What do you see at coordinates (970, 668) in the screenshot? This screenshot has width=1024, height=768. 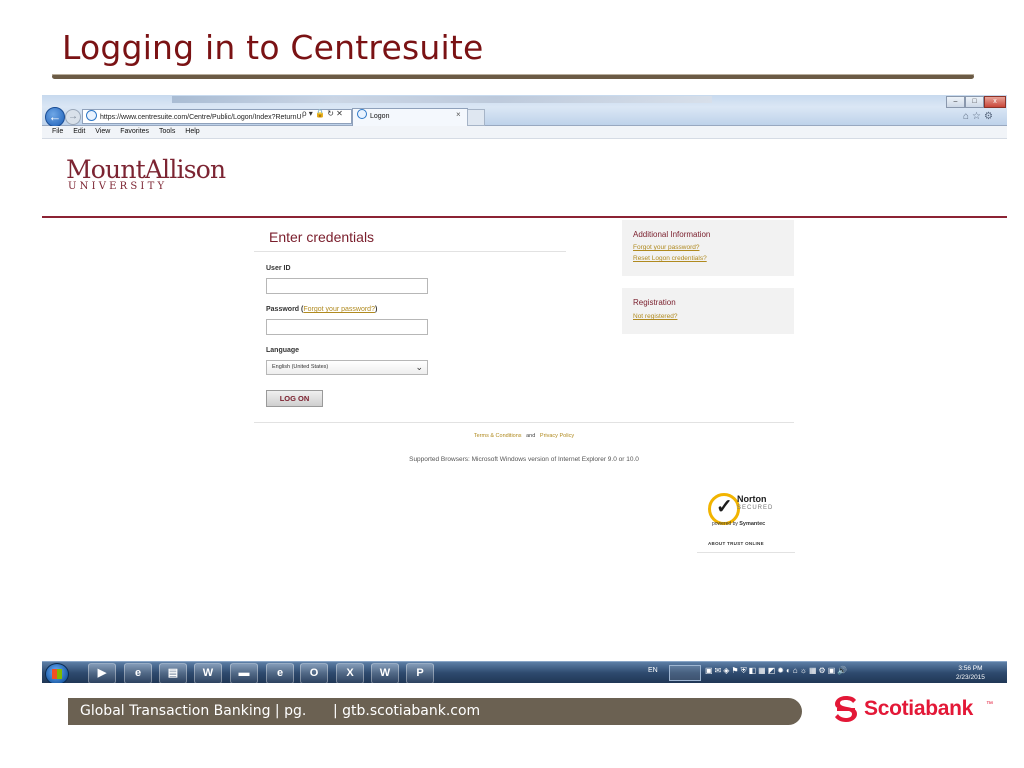 I see `clock-time: 3:56 PM` at bounding box center [970, 668].